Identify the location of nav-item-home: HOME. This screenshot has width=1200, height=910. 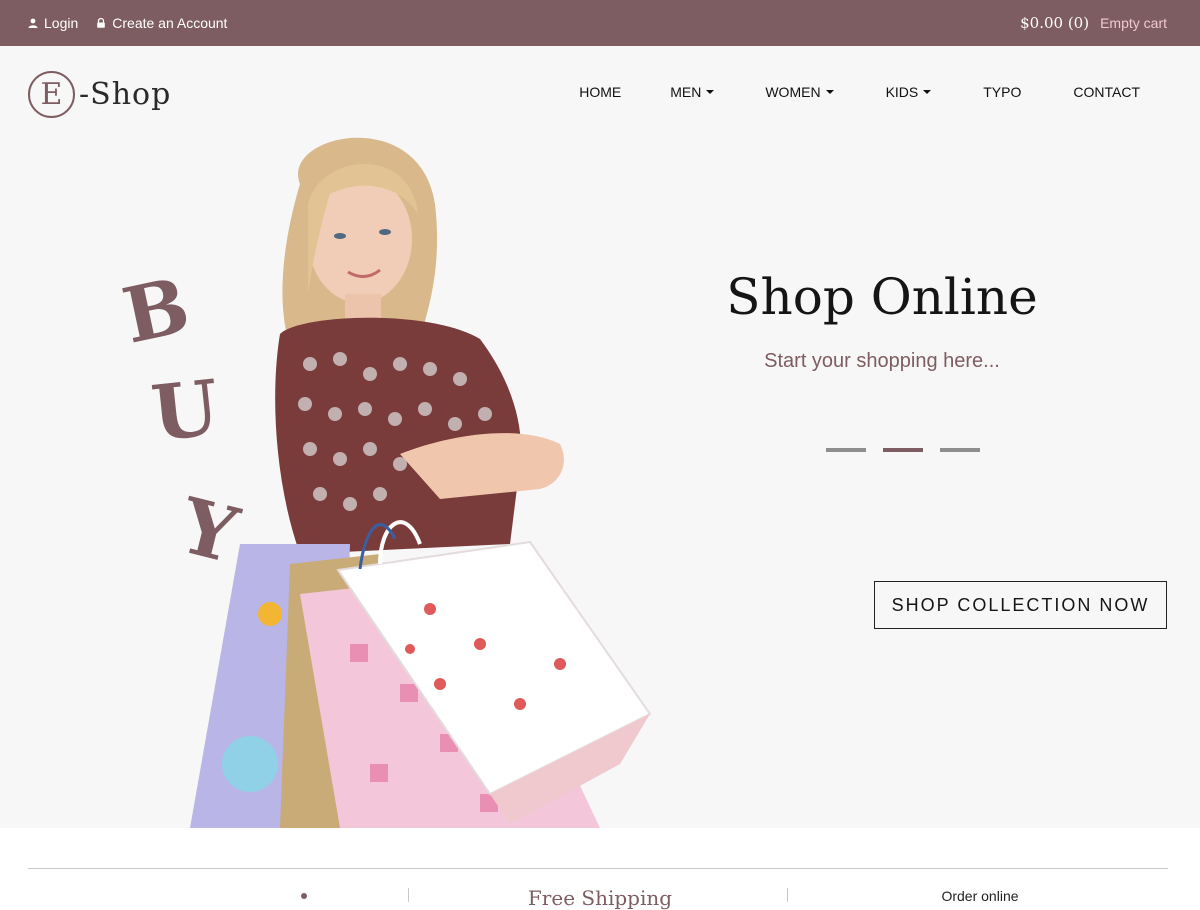
(600, 92).